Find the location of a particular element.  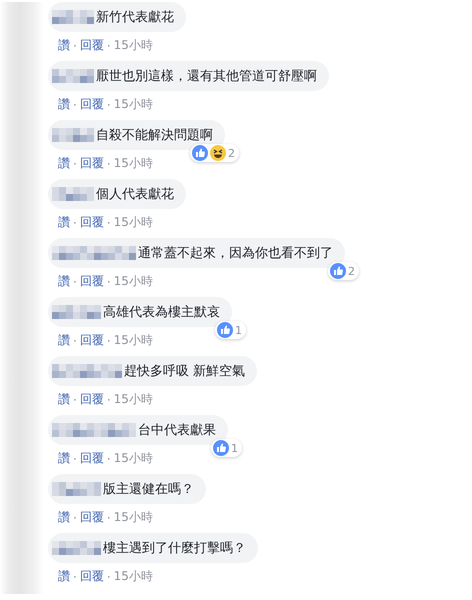

comment-text: 通常蓋不起來，因為你也看不到了 is located at coordinates (235, 253).